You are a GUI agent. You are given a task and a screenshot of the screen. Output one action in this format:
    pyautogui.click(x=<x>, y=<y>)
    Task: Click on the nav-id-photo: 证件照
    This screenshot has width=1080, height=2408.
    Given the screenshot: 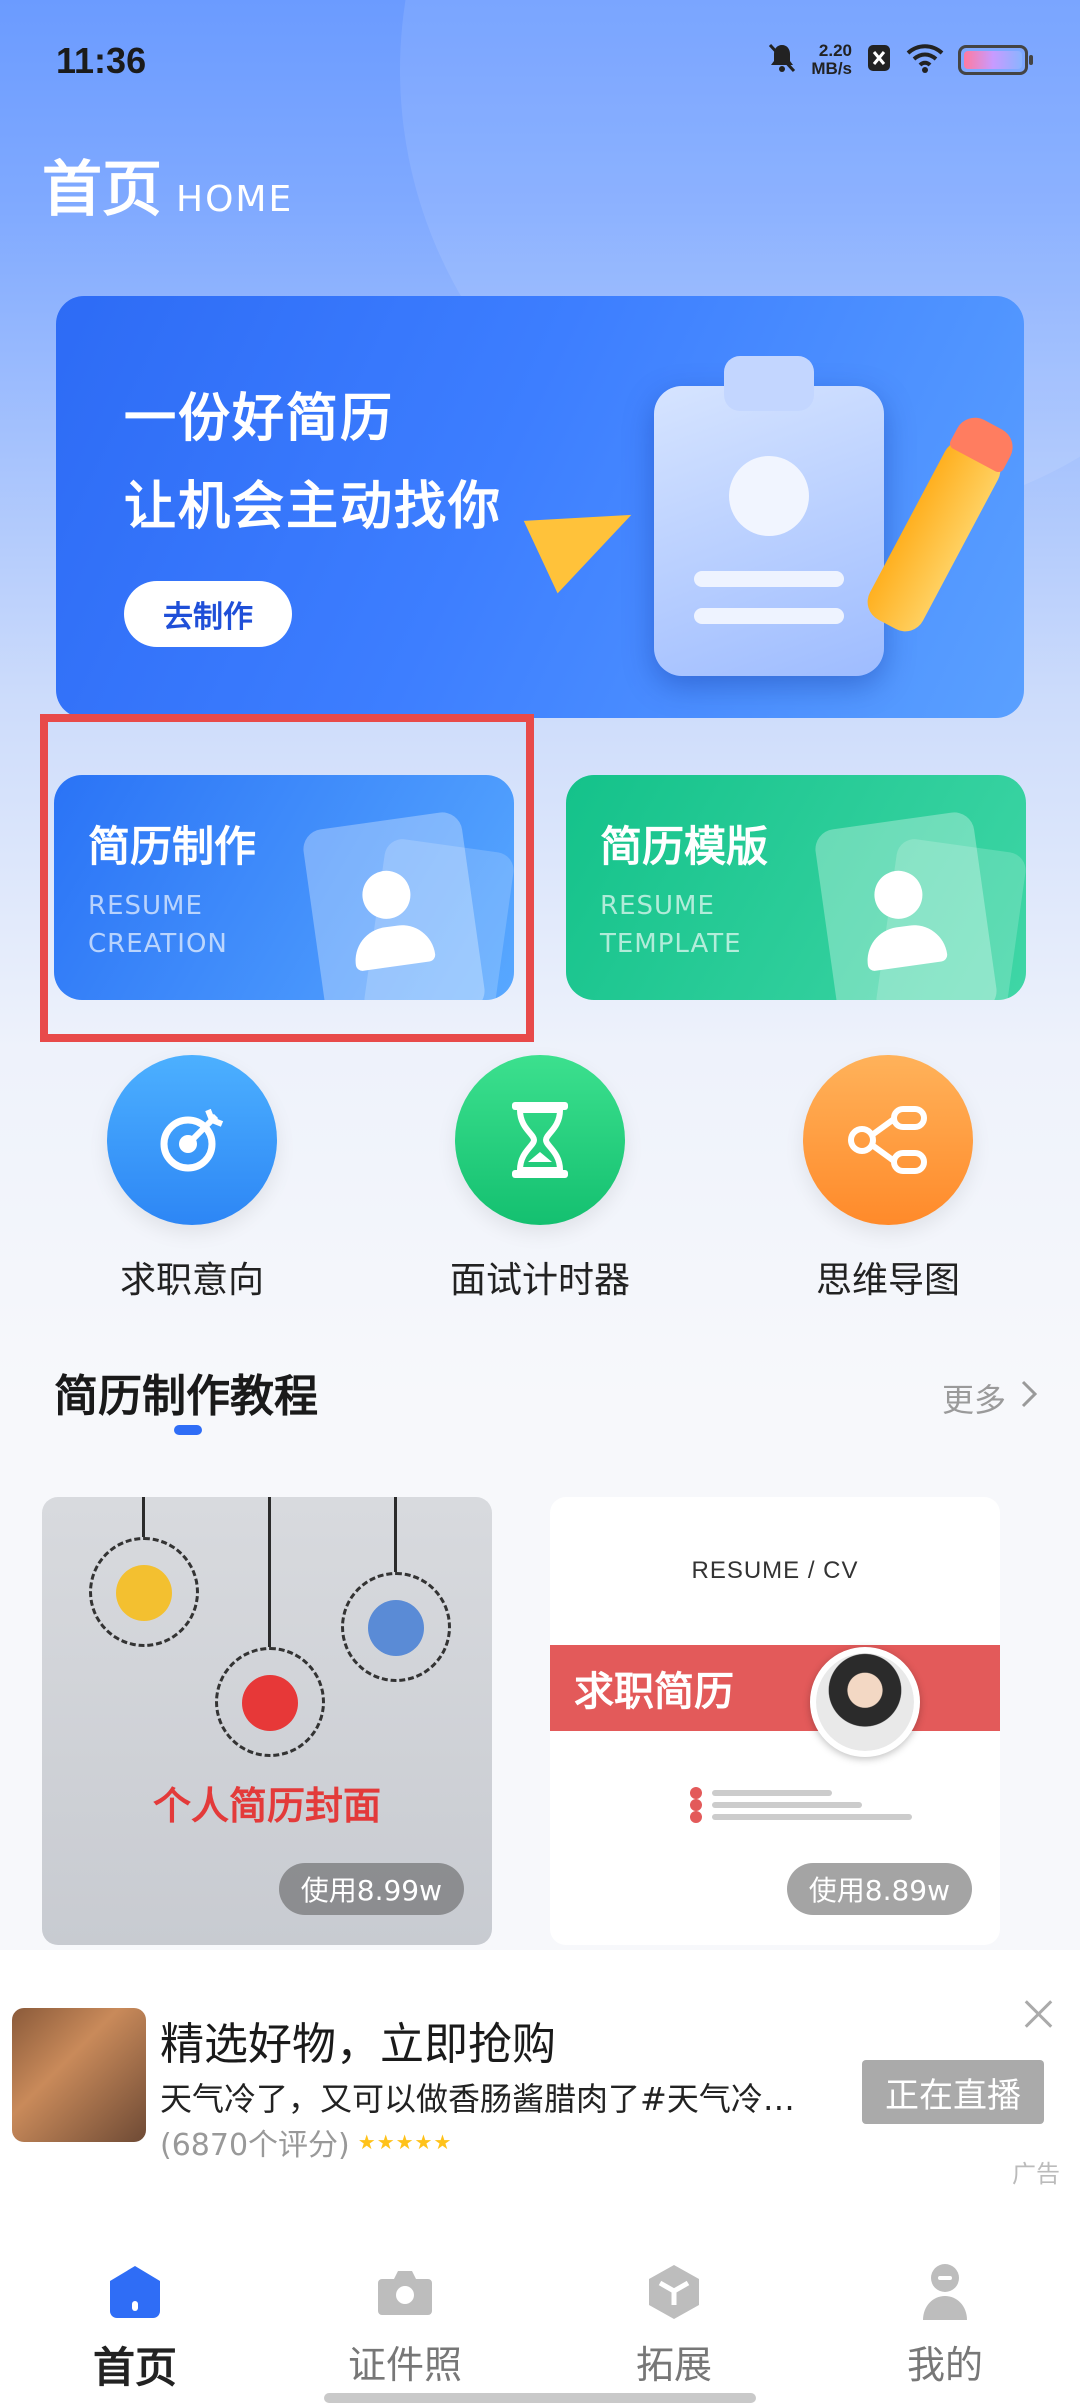 What is the action you would take?
    pyautogui.click(x=405, y=2325)
    